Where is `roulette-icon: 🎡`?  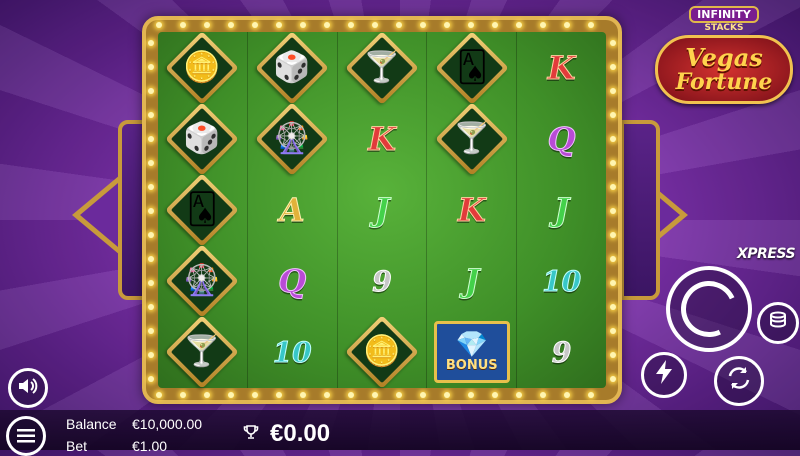 roulette-icon: 🎡 is located at coordinates (202, 281).